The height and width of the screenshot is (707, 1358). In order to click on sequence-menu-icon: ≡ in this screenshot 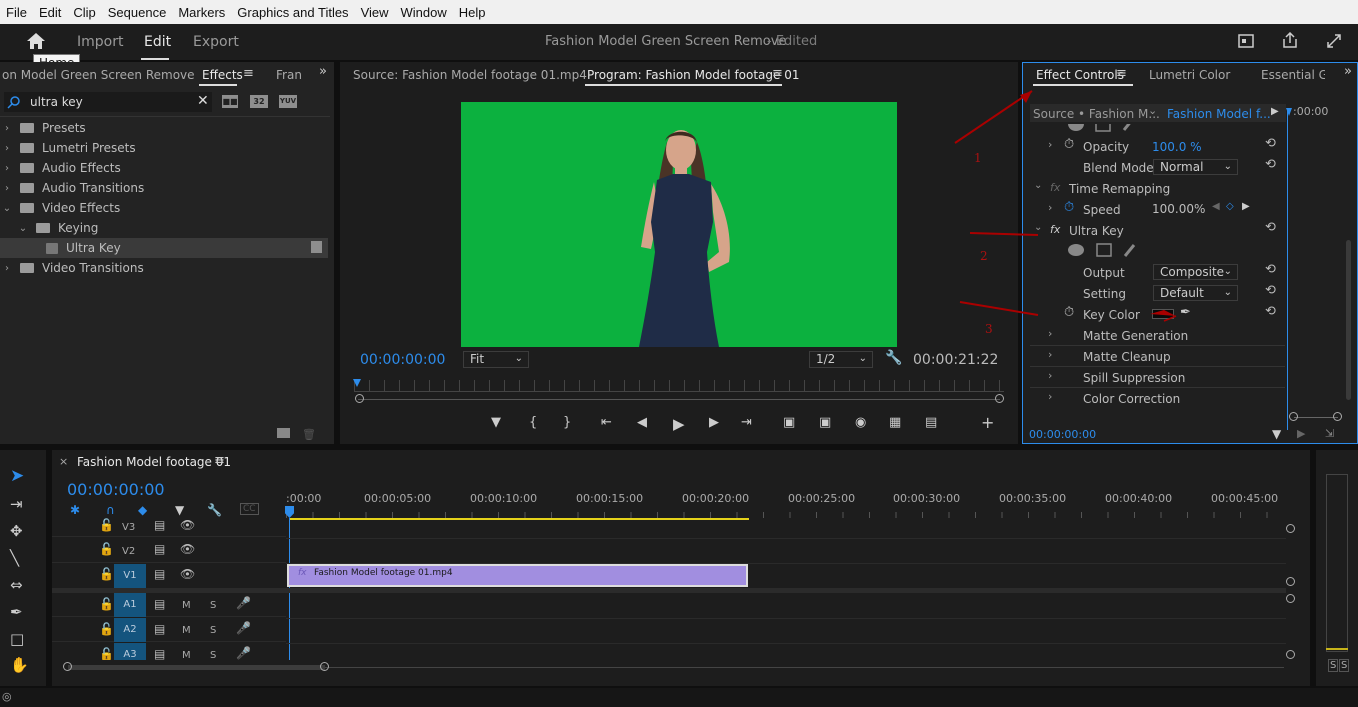, I will do `click(219, 460)`.